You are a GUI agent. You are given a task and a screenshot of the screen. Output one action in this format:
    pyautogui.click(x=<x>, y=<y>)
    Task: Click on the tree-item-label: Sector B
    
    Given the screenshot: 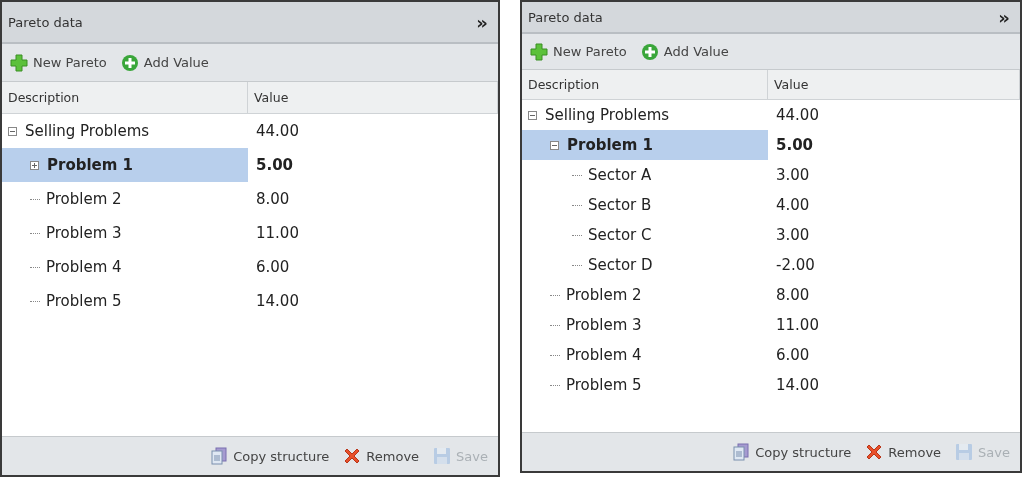 What is the action you would take?
    pyautogui.click(x=620, y=205)
    